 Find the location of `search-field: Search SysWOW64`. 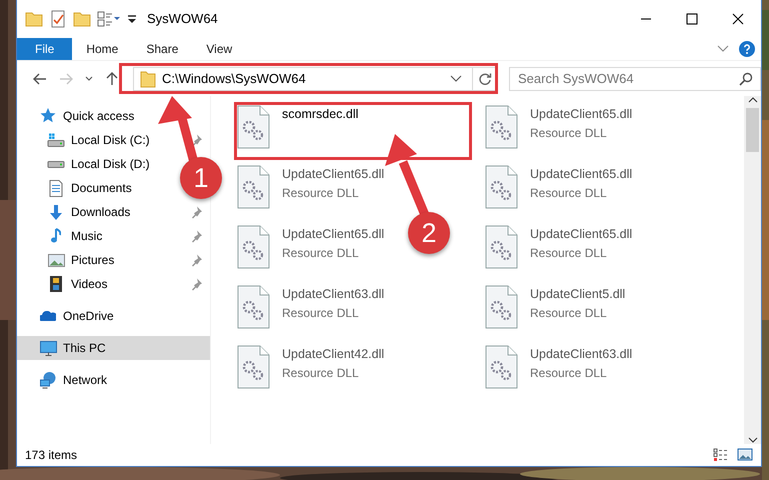

search-field: Search SysWOW64 is located at coordinates (635, 78).